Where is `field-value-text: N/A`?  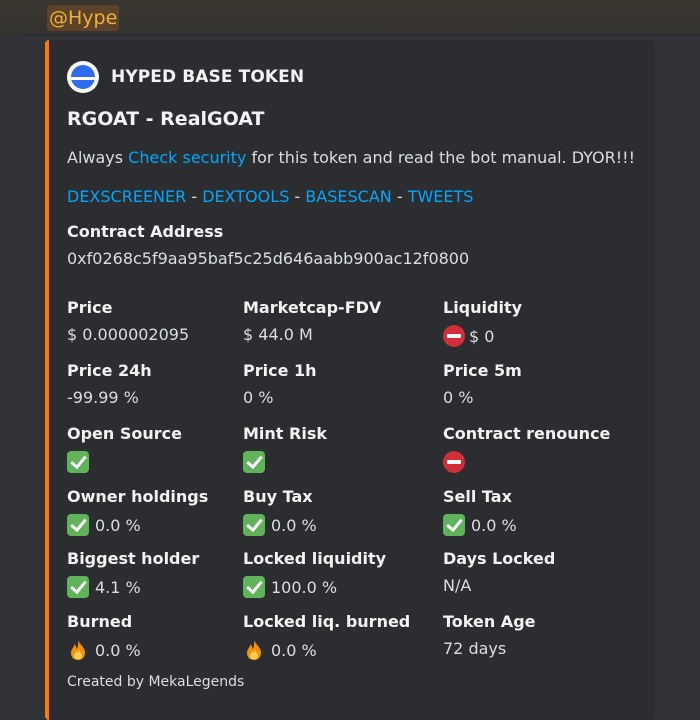 field-value-text: N/A is located at coordinates (457, 585).